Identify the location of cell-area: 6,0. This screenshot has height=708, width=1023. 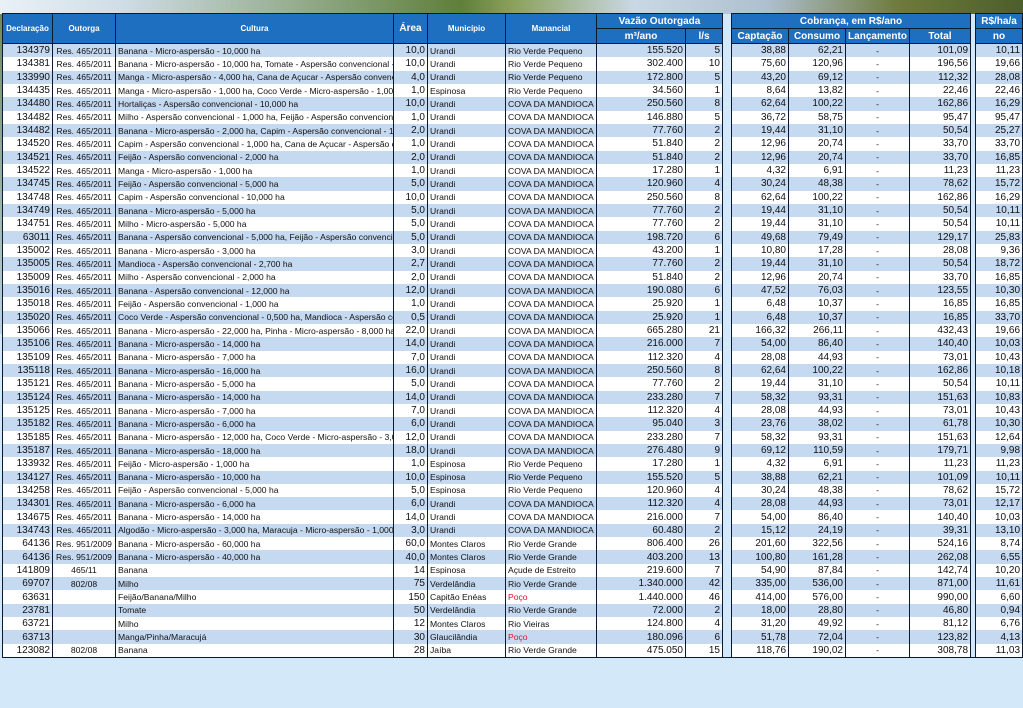
(410, 504).